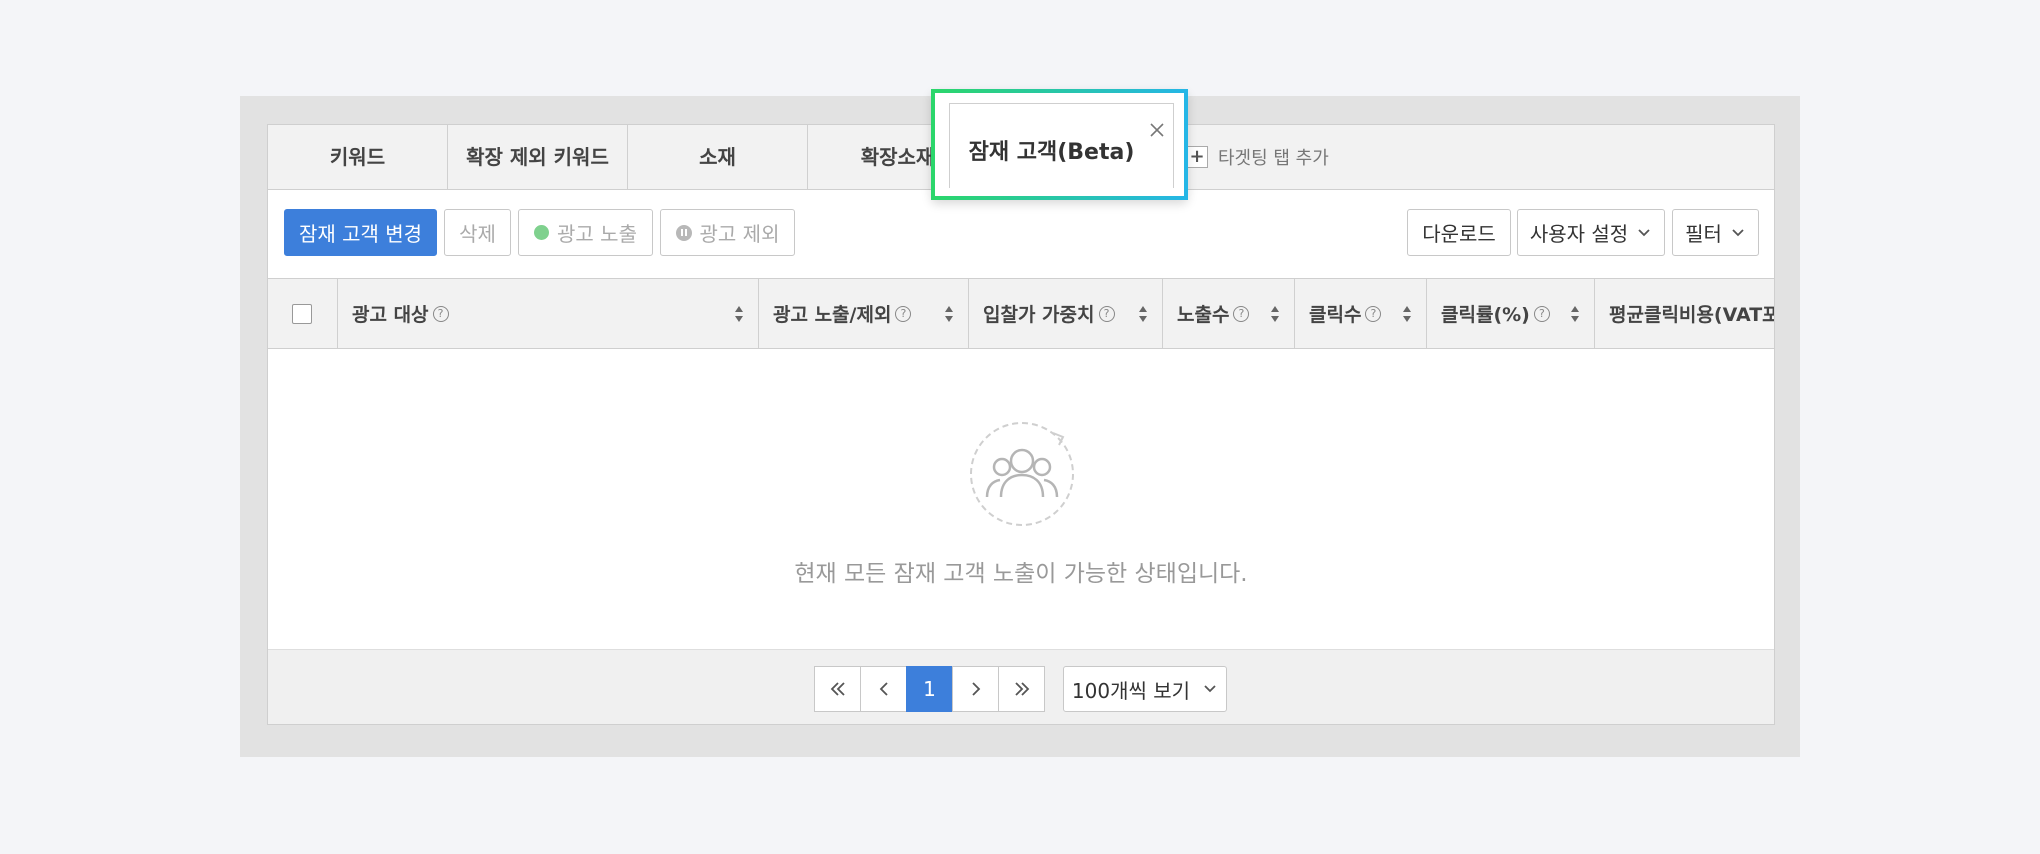 Image resolution: width=2040 pixels, height=854 pixels. I want to click on column-ctr: 클릭률(%)?, so click(1511, 313).